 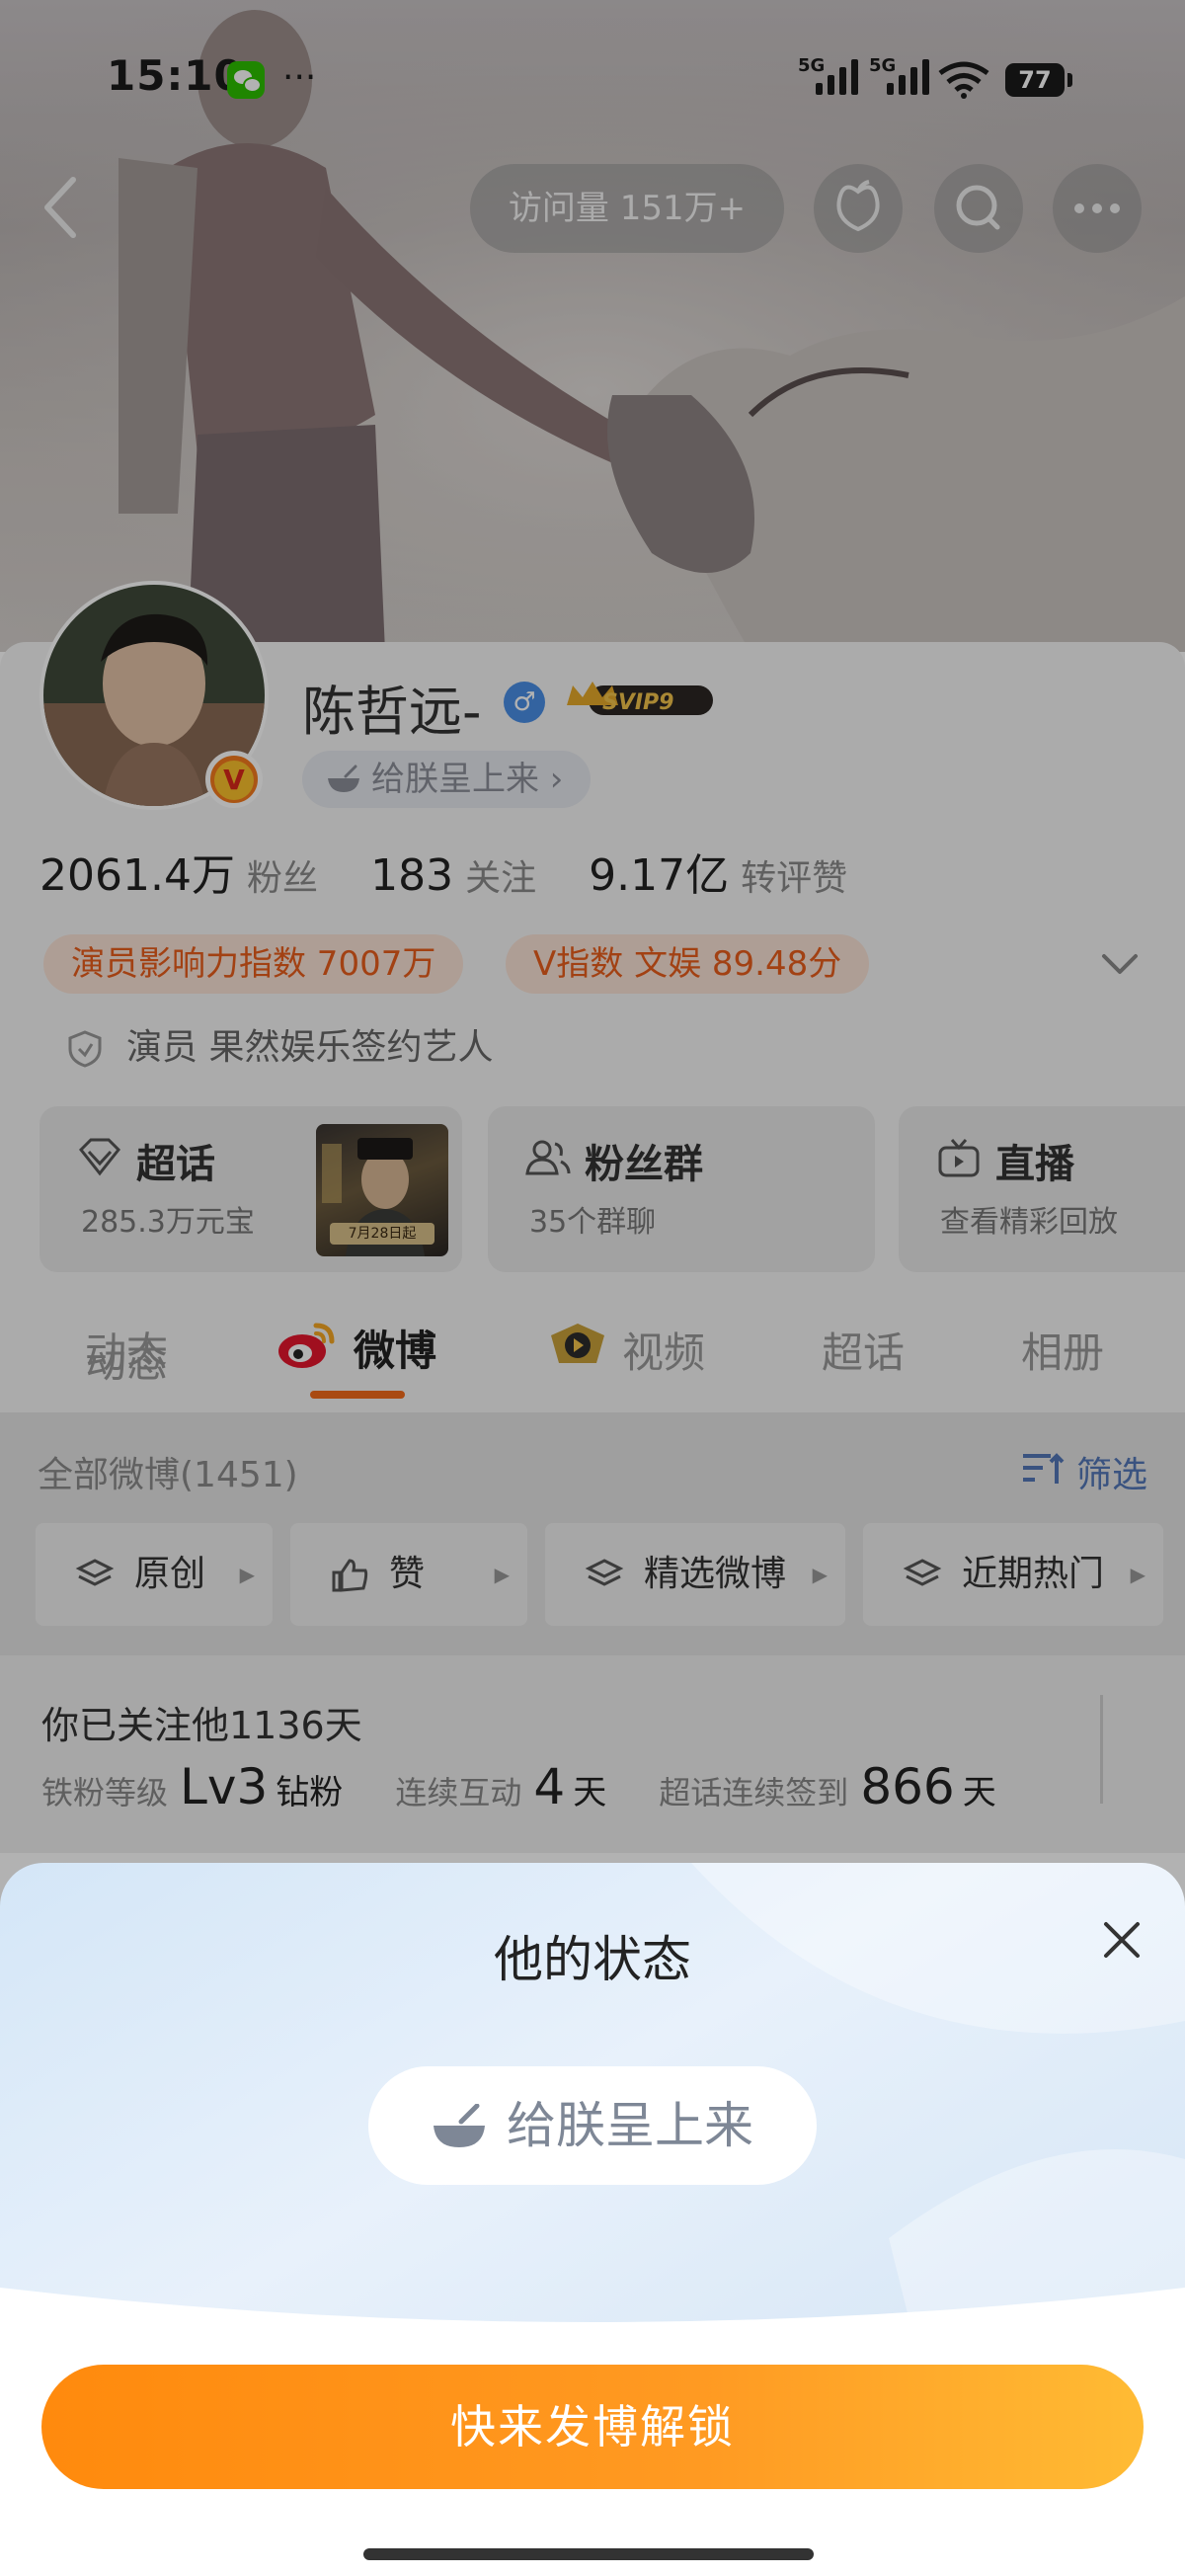 I want to click on status-pill-text: 给朕呈上来, so click(x=630, y=2125).